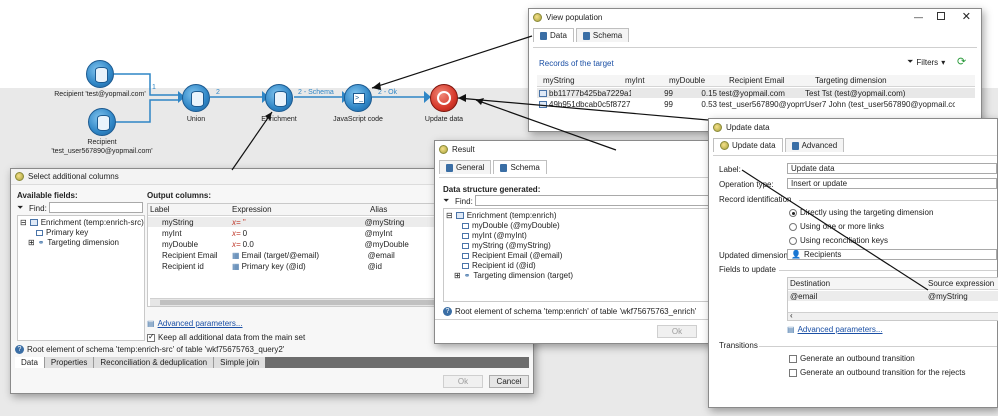 Image resolution: width=998 pixels, height=416 pixels. Describe the element at coordinates (963, 283) in the screenshot. I see `col-header-source: Source expression` at that location.